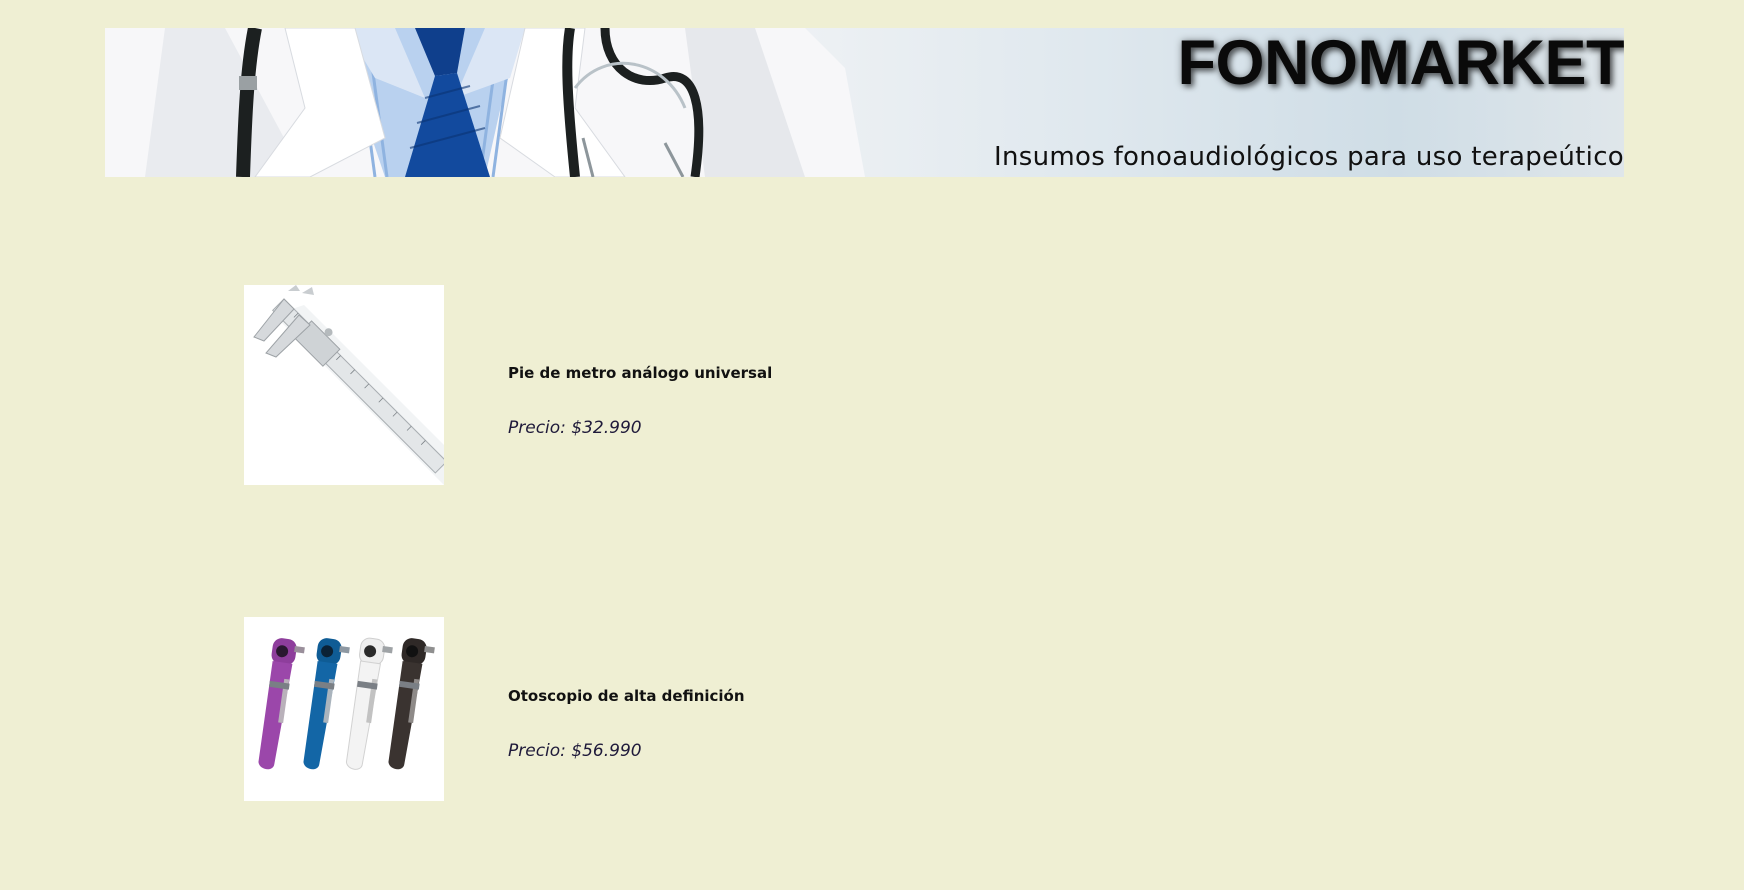 The width and height of the screenshot is (1744, 890). What do you see at coordinates (346, 385) in the screenshot?
I see `caliper-image` at bounding box center [346, 385].